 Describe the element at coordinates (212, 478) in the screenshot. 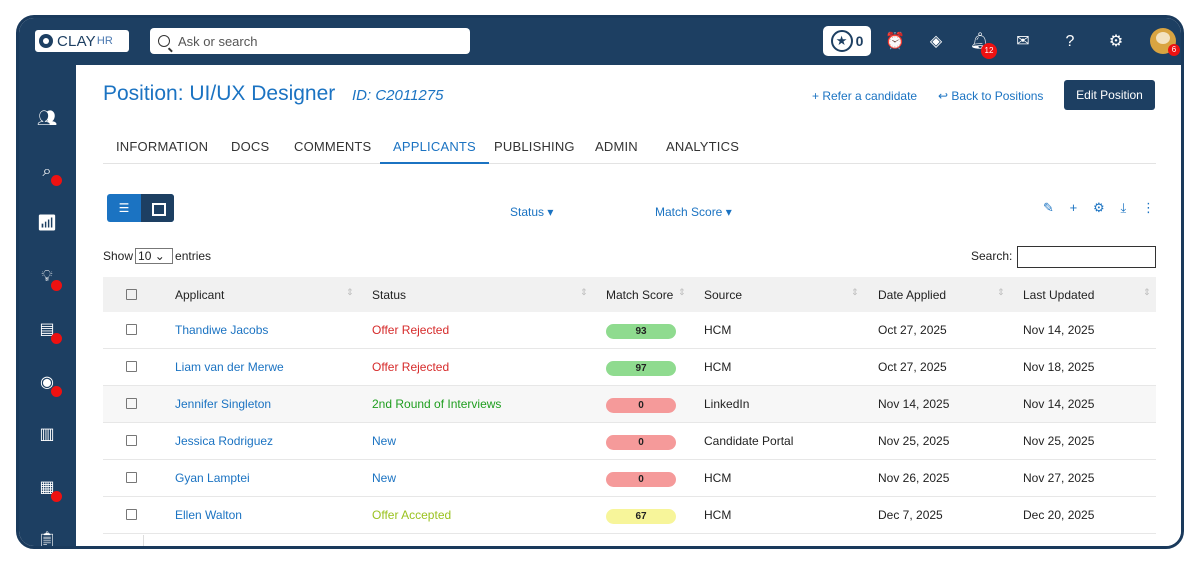

I see `applicant-name-link: Gyan Lamptei` at that location.